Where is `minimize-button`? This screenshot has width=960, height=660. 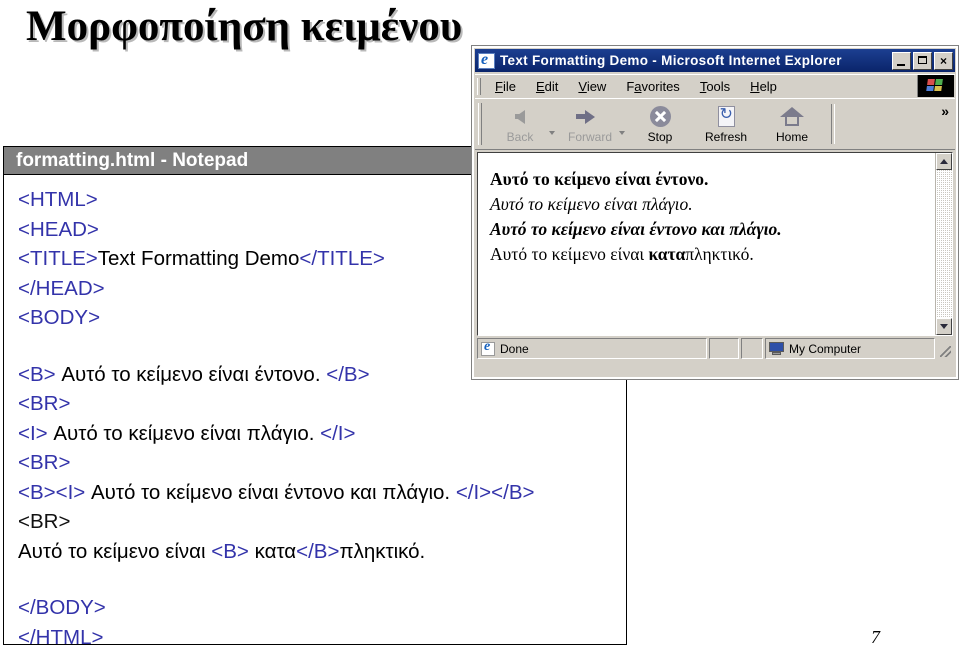
minimize-button is located at coordinates (901, 60).